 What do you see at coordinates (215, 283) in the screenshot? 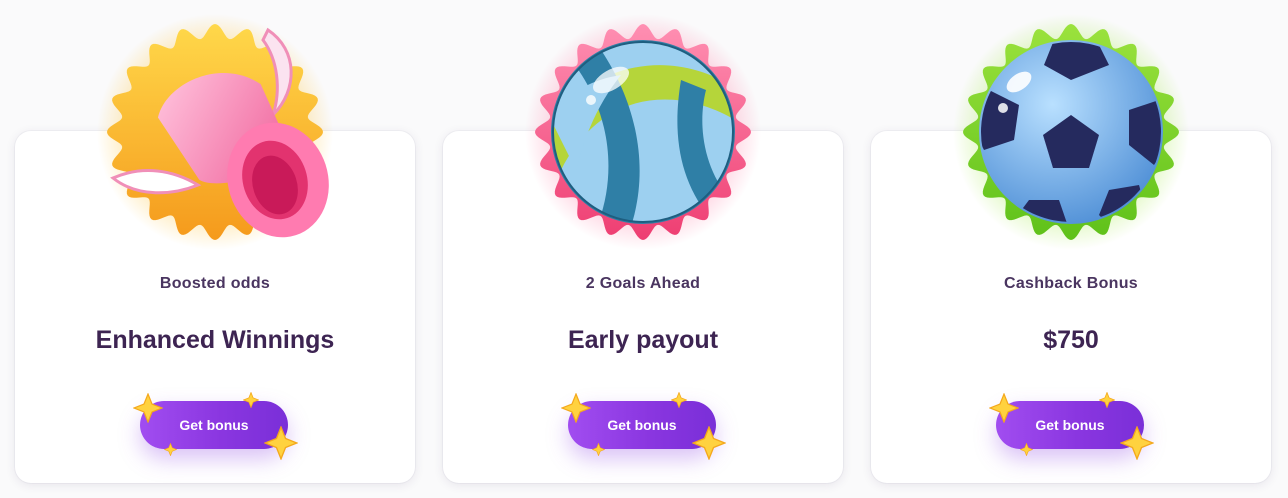
I see `card-subtitle: Boosted odds` at bounding box center [215, 283].